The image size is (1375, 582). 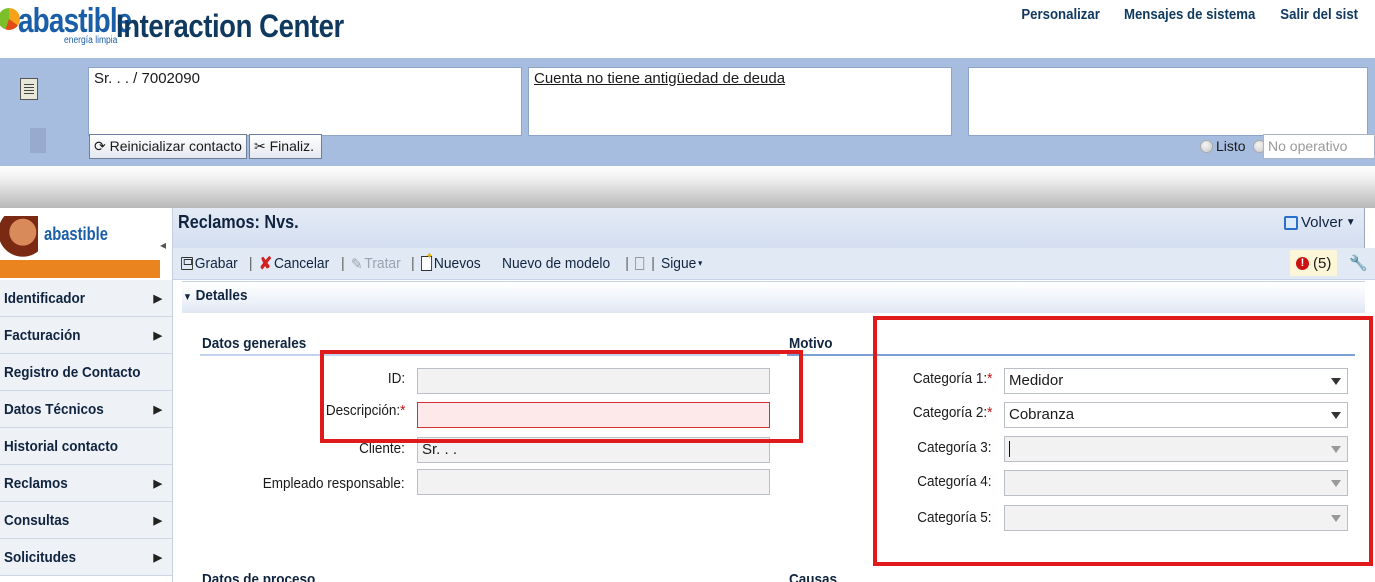 What do you see at coordinates (216, 263) in the screenshot?
I see `save-label: Grabar` at bounding box center [216, 263].